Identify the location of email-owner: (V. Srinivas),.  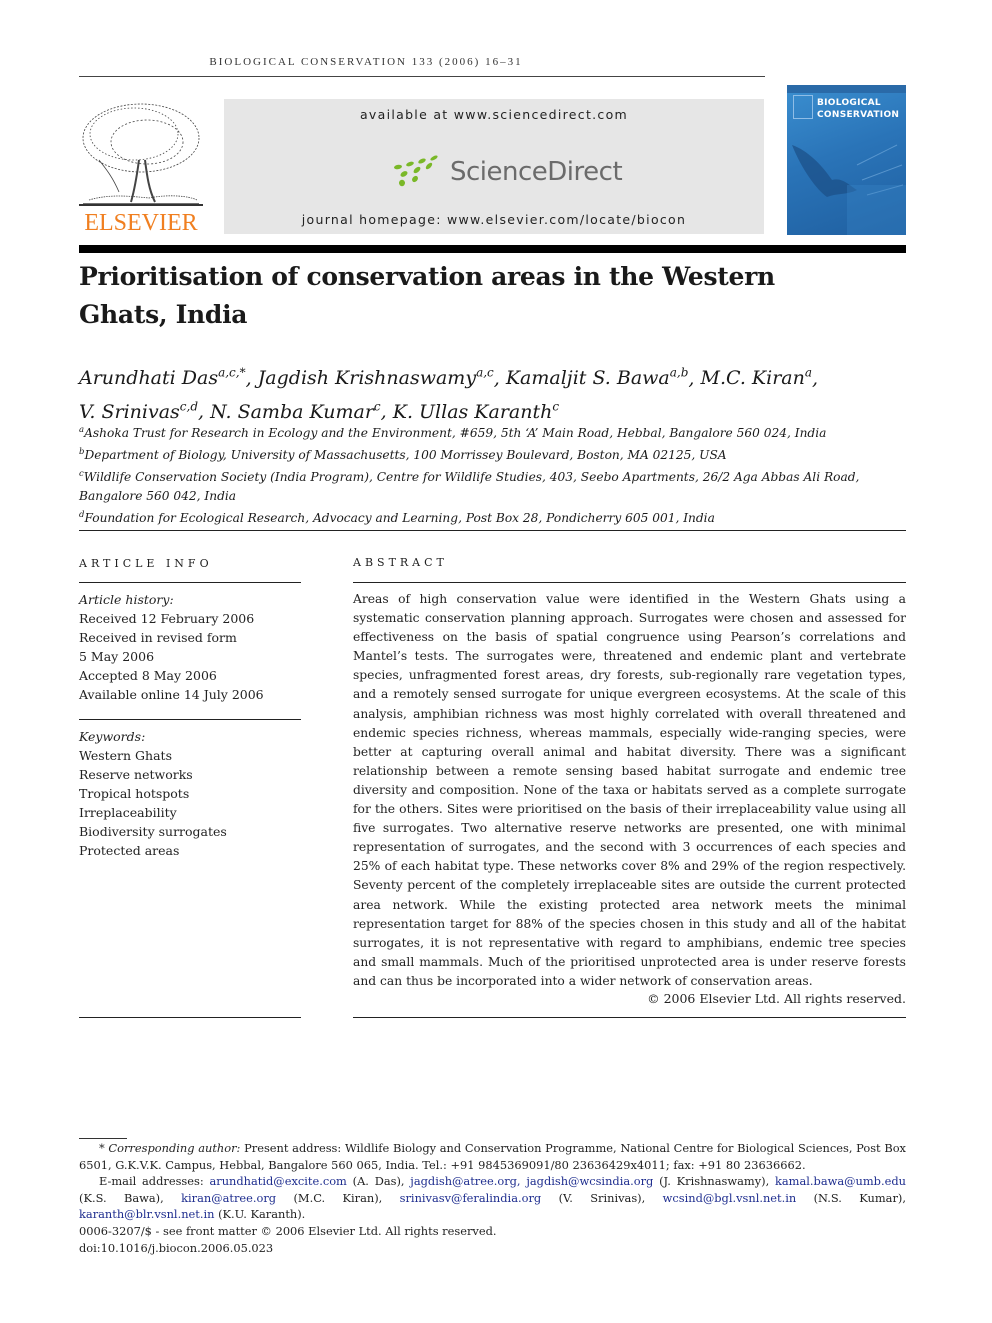
(602, 1197).